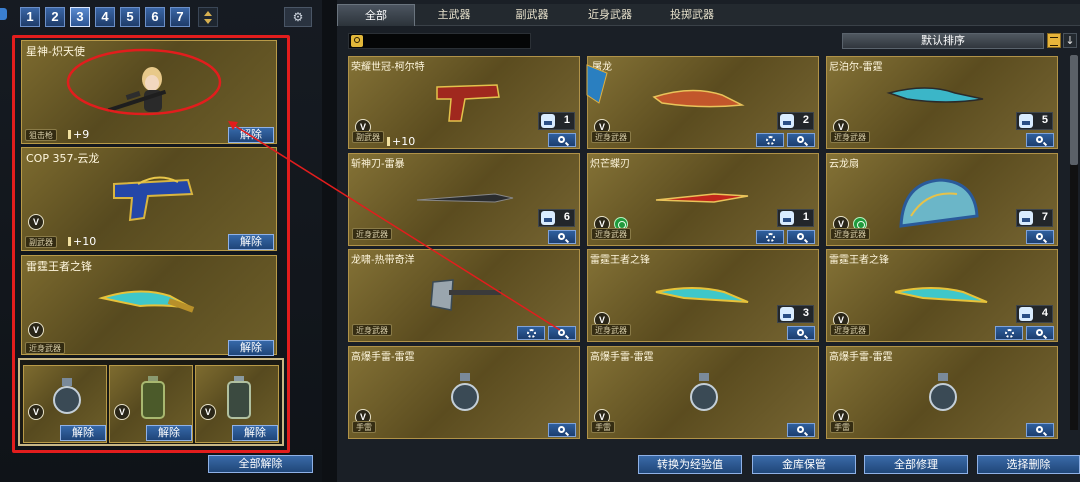  Describe the element at coordinates (622, 357) in the screenshot. I see `card-weapon-name: 高爆手雷-雷霆` at that location.